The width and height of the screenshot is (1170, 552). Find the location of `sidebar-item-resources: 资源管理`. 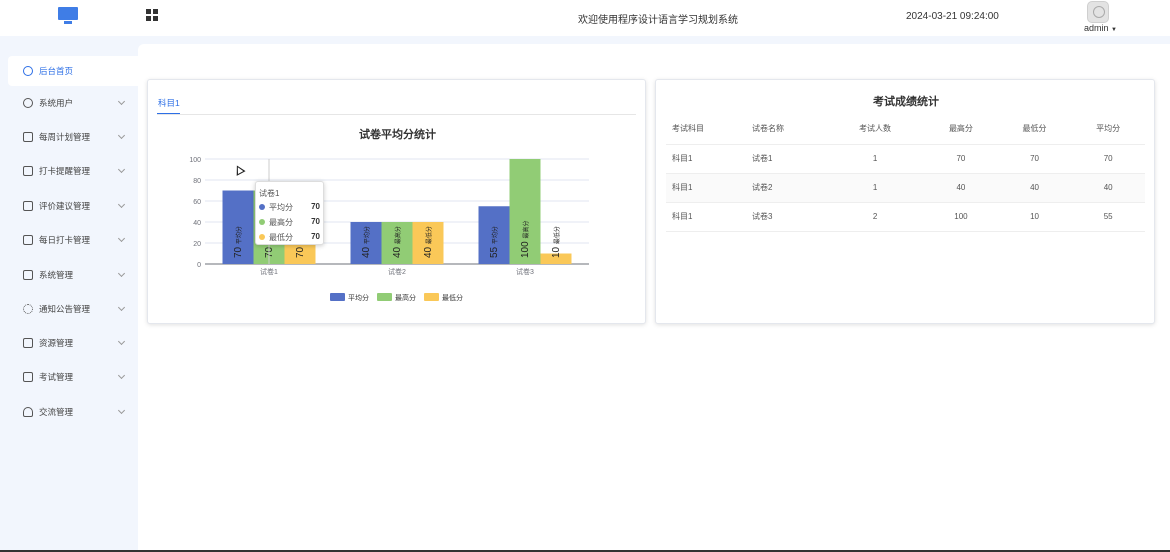

sidebar-item-resources: 资源管理 is located at coordinates (73, 343).